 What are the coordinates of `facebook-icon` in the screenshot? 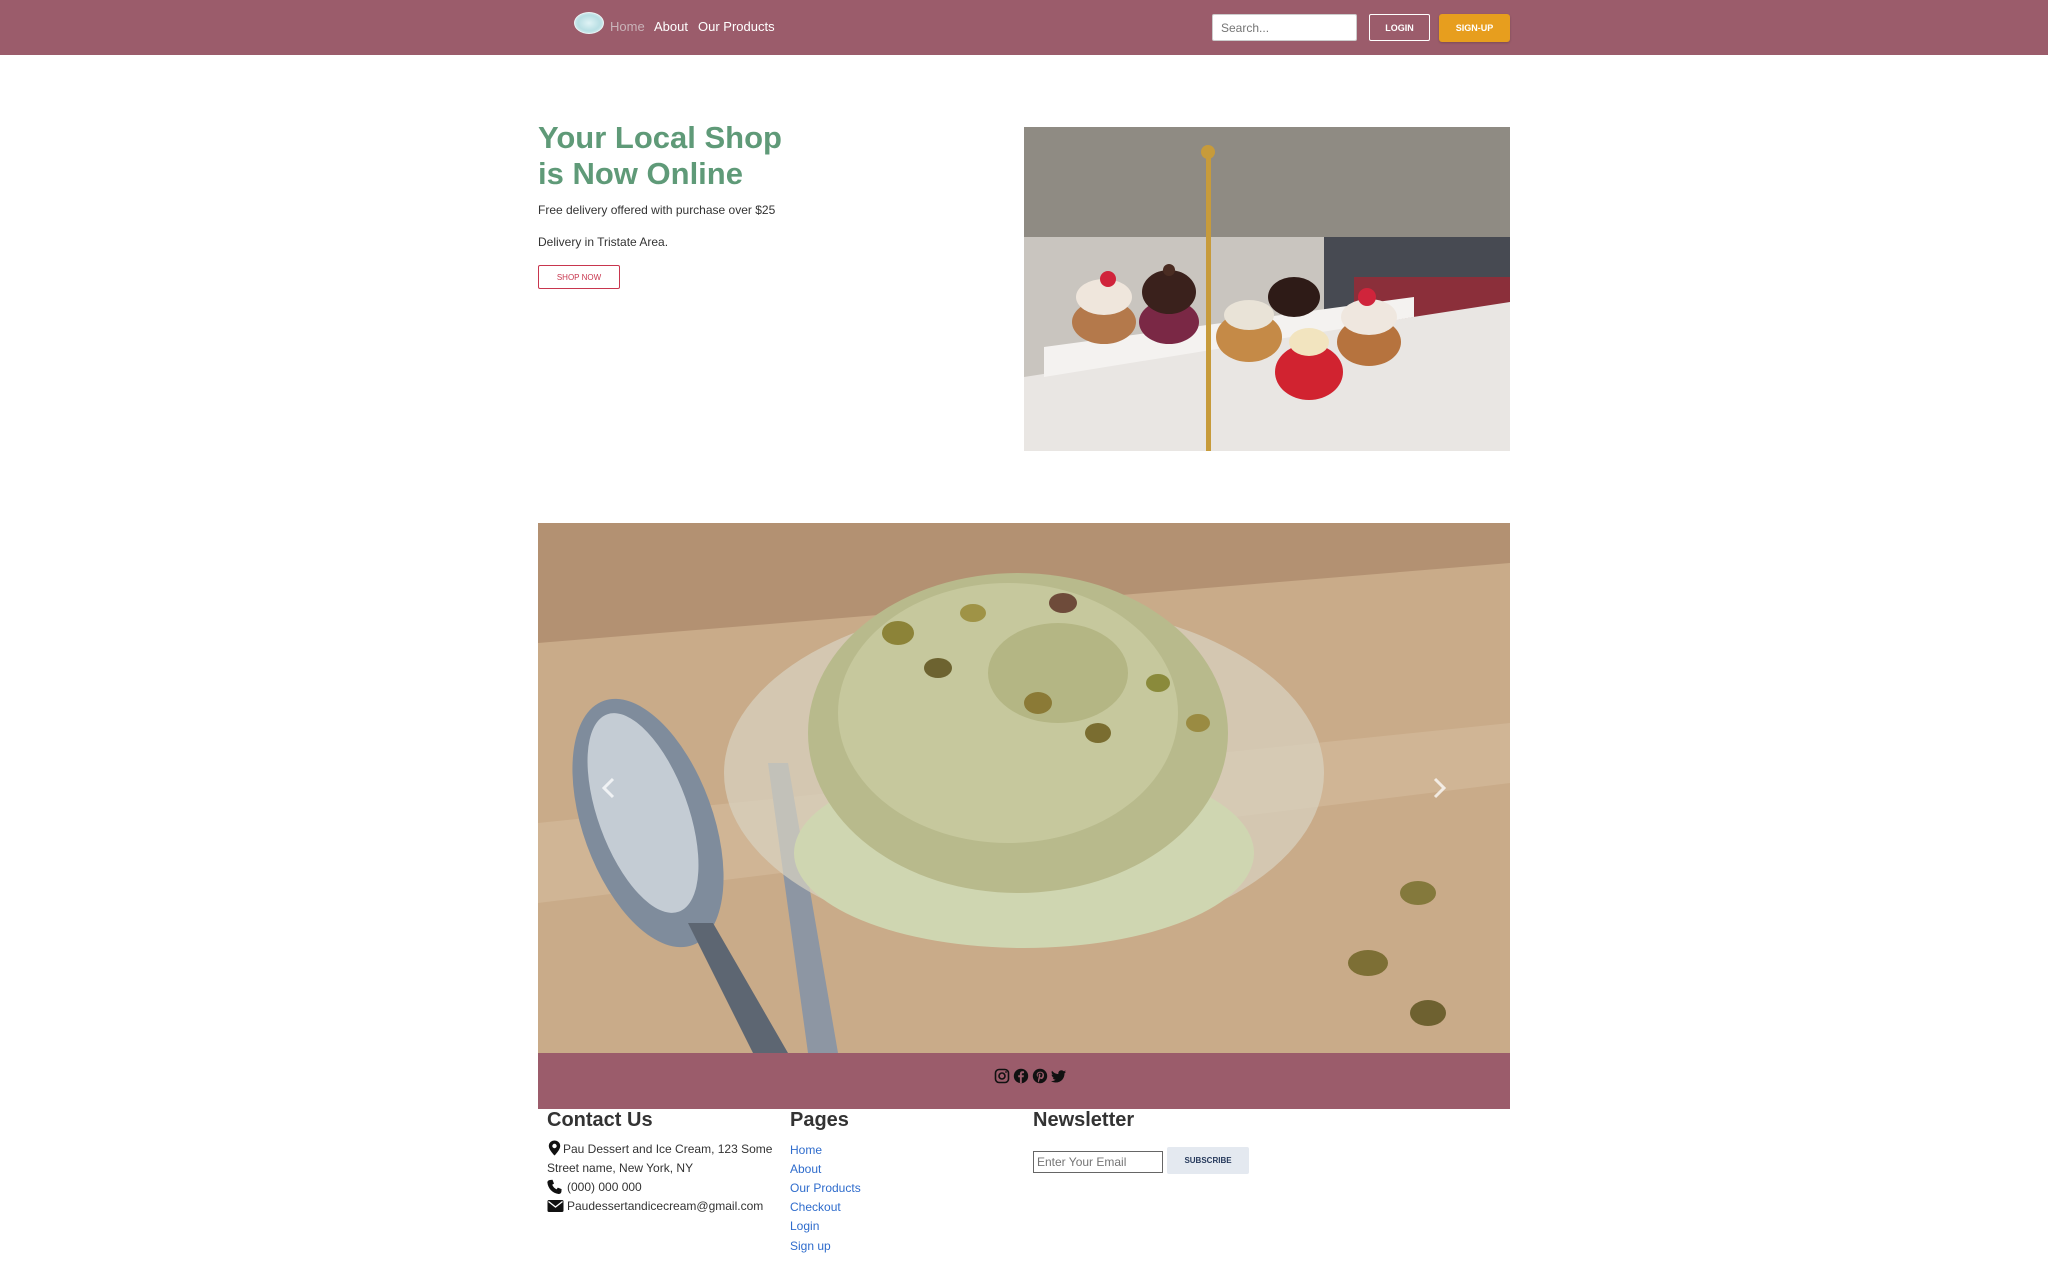 It's located at (1021, 1076).